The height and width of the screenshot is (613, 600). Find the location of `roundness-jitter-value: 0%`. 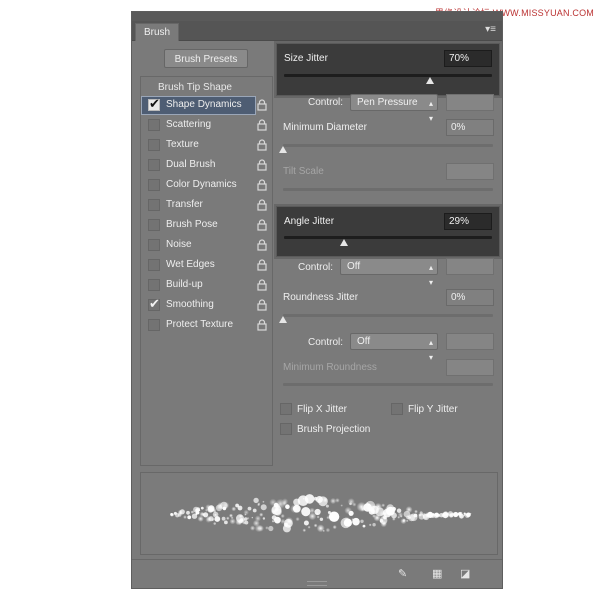

roundness-jitter-value: 0% is located at coordinates (470, 297).